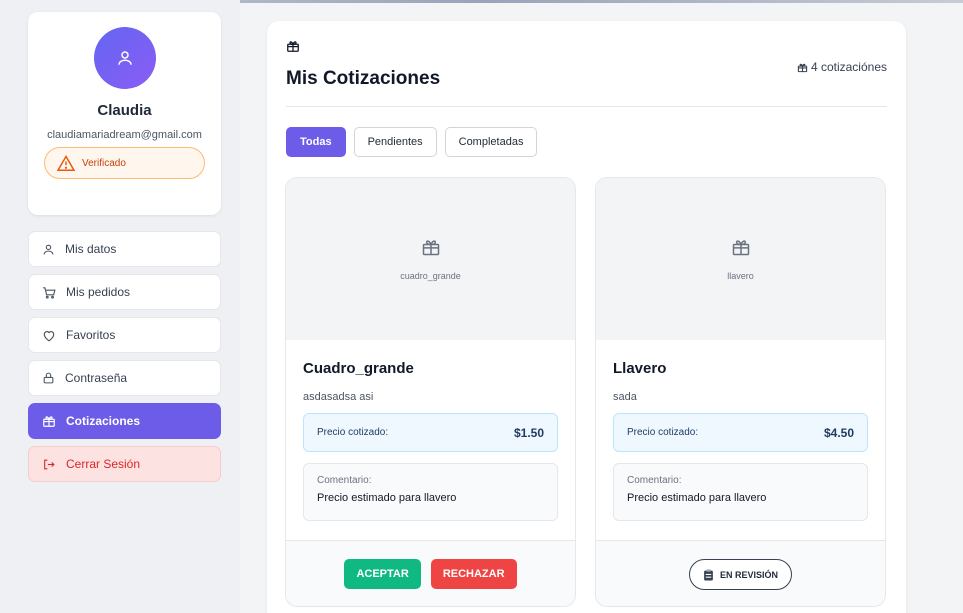 This screenshot has width=963, height=613. I want to click on price-box: Precio cotizado: $1.50, so click(430, 432).